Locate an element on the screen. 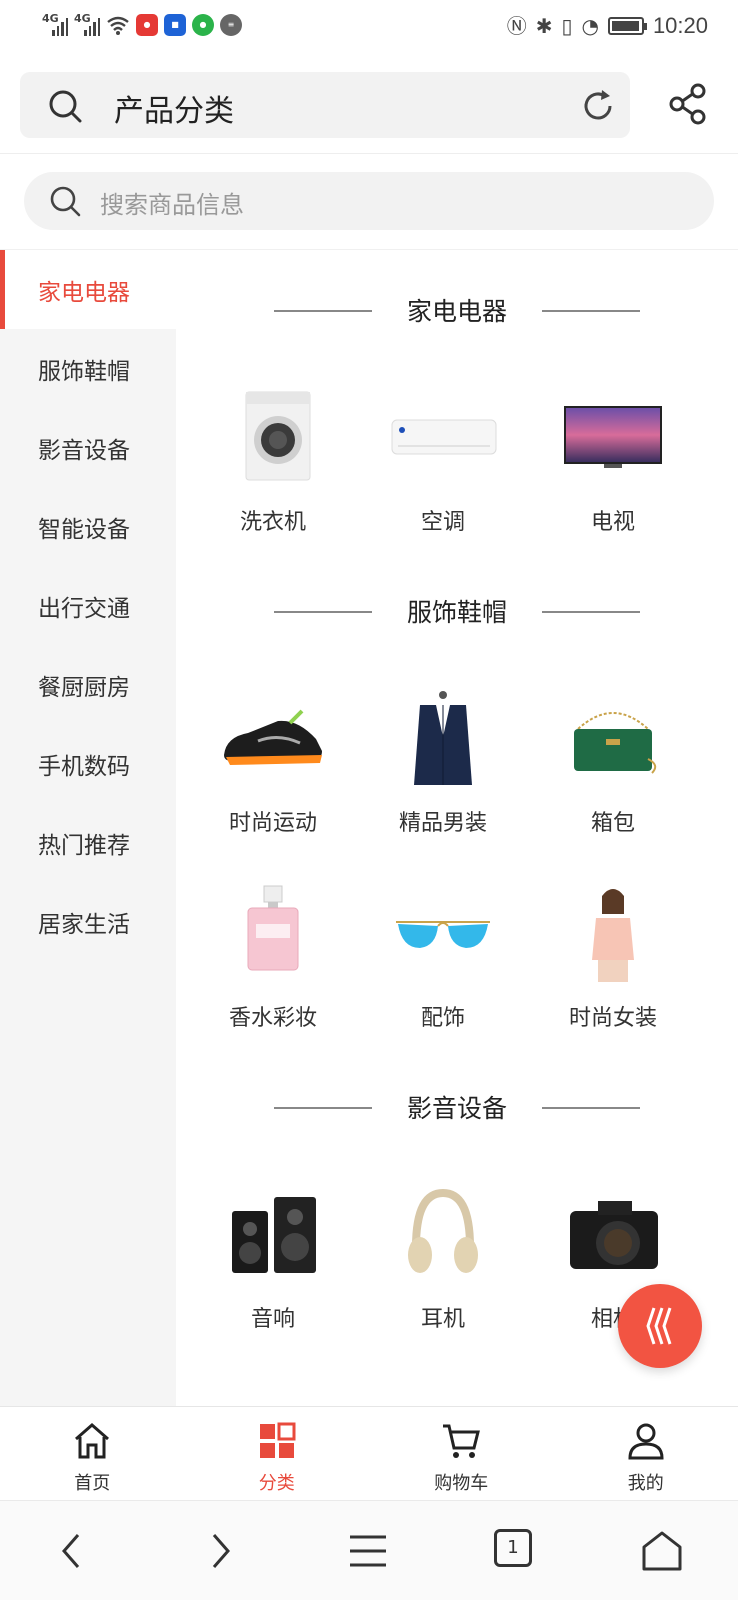  tab-home: 首页 is located at coordinates (92, 1453).